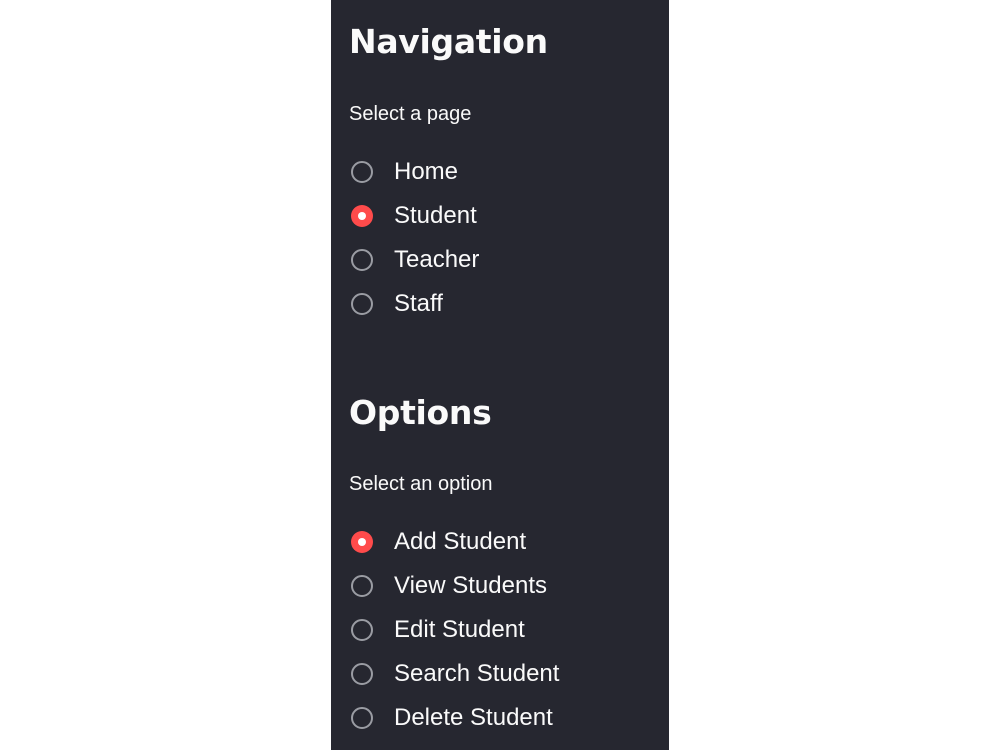 This screenshot has height=750, width=1000. Describe the element at coordinates (448, 41) in the screenshot. I see `navigation-title: Navigation` at that location.